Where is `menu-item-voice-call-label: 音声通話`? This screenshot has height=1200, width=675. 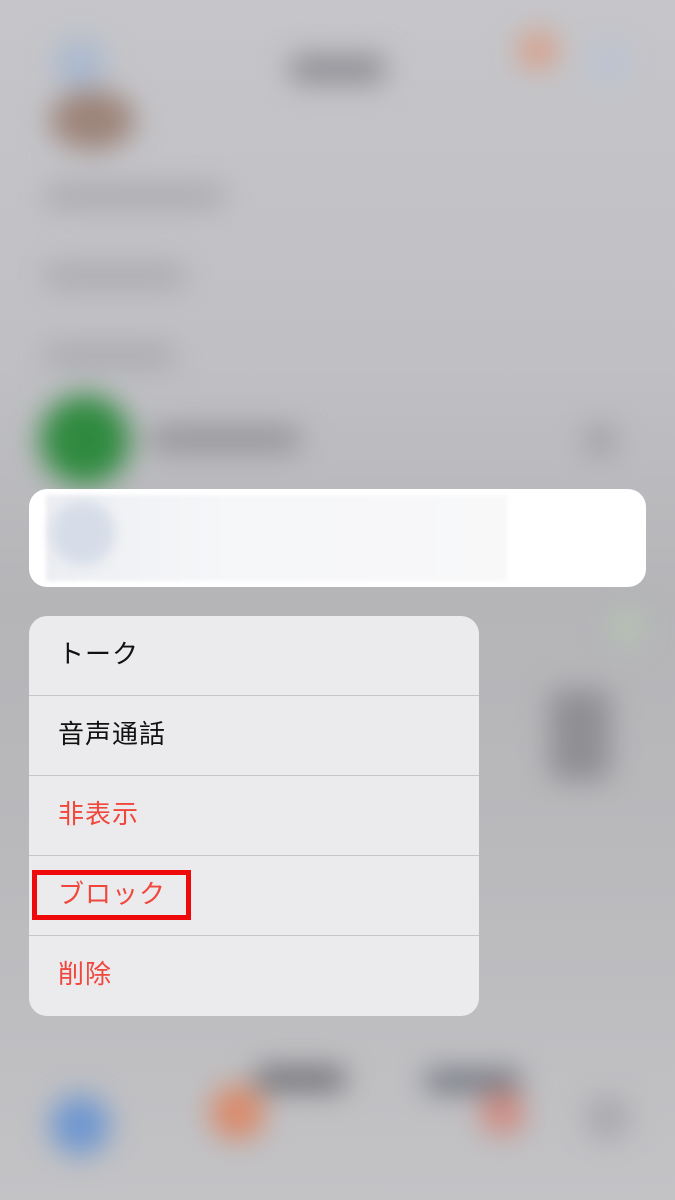
menu-item-voice-call-label: 音声通話 is located at coordinates (112, 735).